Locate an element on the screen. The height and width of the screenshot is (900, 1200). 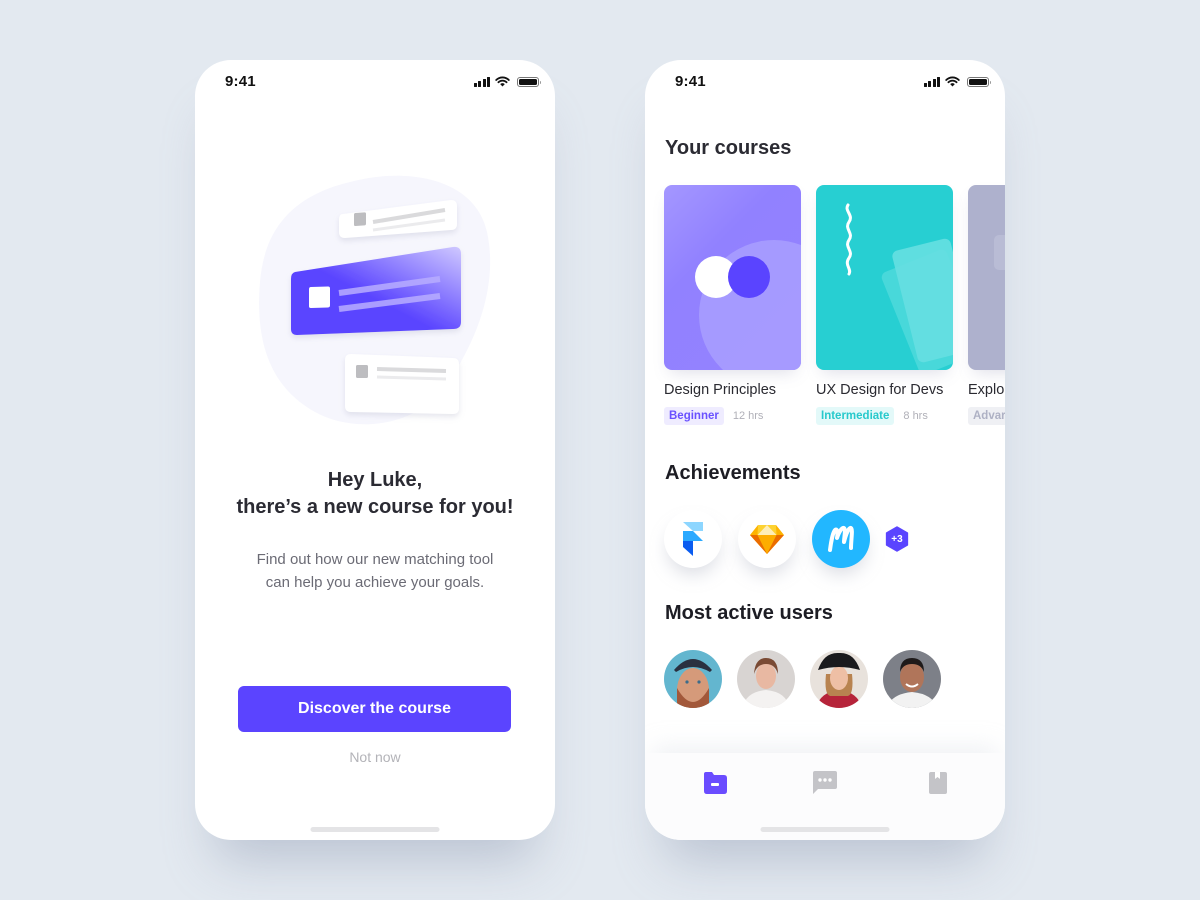
explore-artwork is located at coordinates (999, 252).